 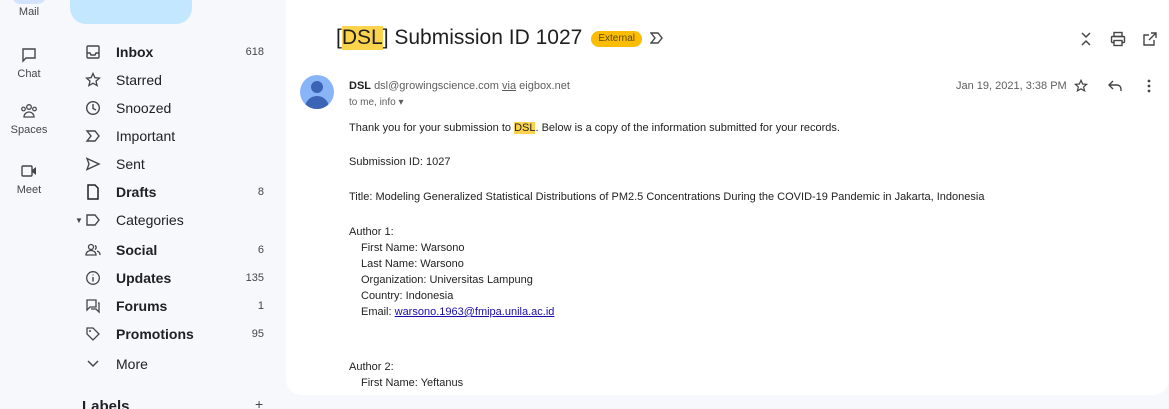 I want to click on nav-forums-label: Forums, so click(x=142, y=306).